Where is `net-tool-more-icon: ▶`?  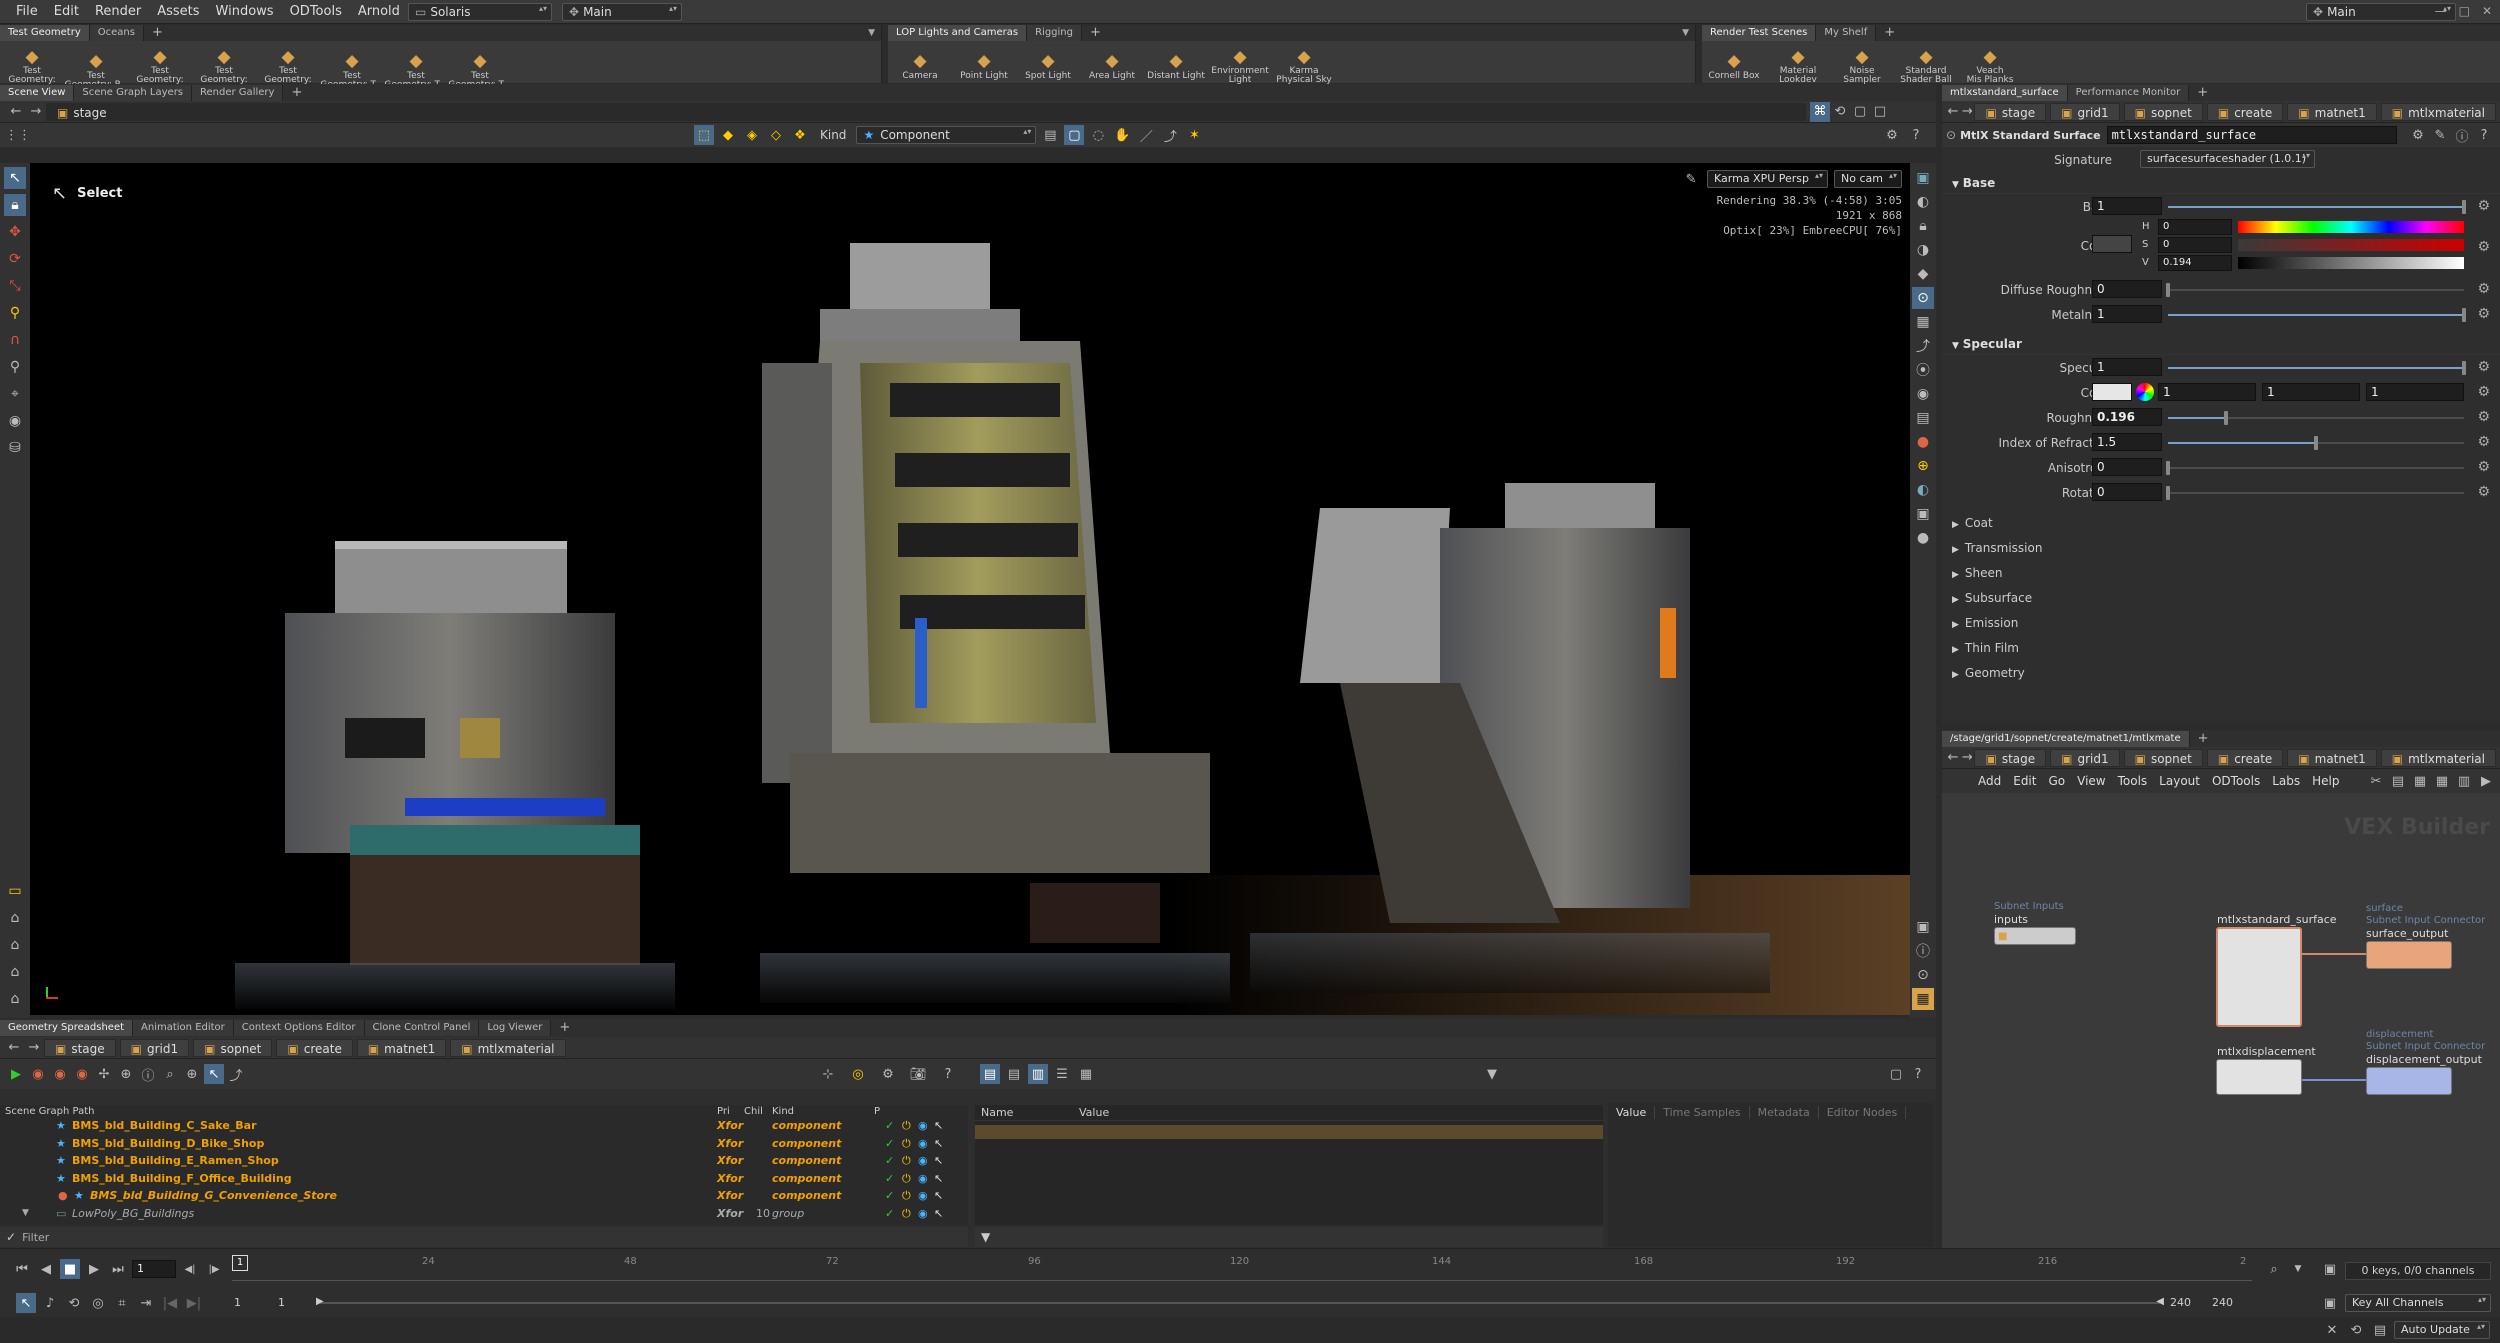
net-tool-more-icon: ▶ is located at coordinates (2486, 781).